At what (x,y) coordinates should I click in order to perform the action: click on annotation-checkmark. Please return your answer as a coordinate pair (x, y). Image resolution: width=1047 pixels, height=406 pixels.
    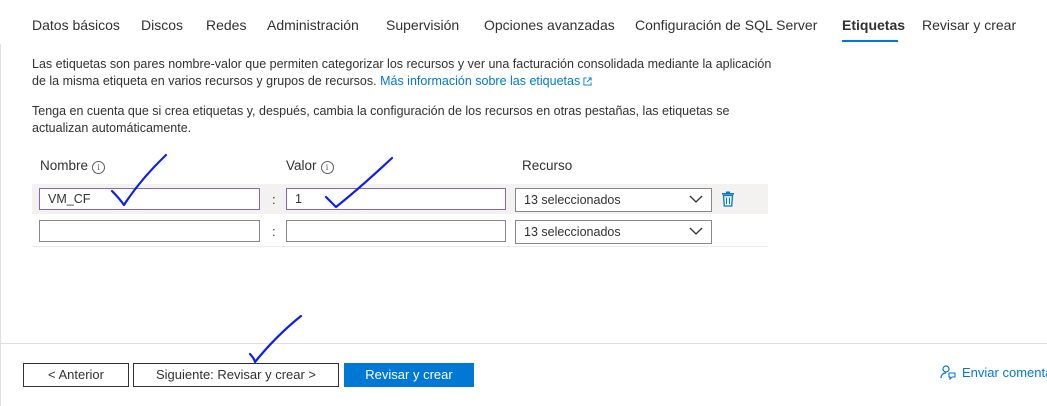
    Looking at the image, I should click on (275, 339).